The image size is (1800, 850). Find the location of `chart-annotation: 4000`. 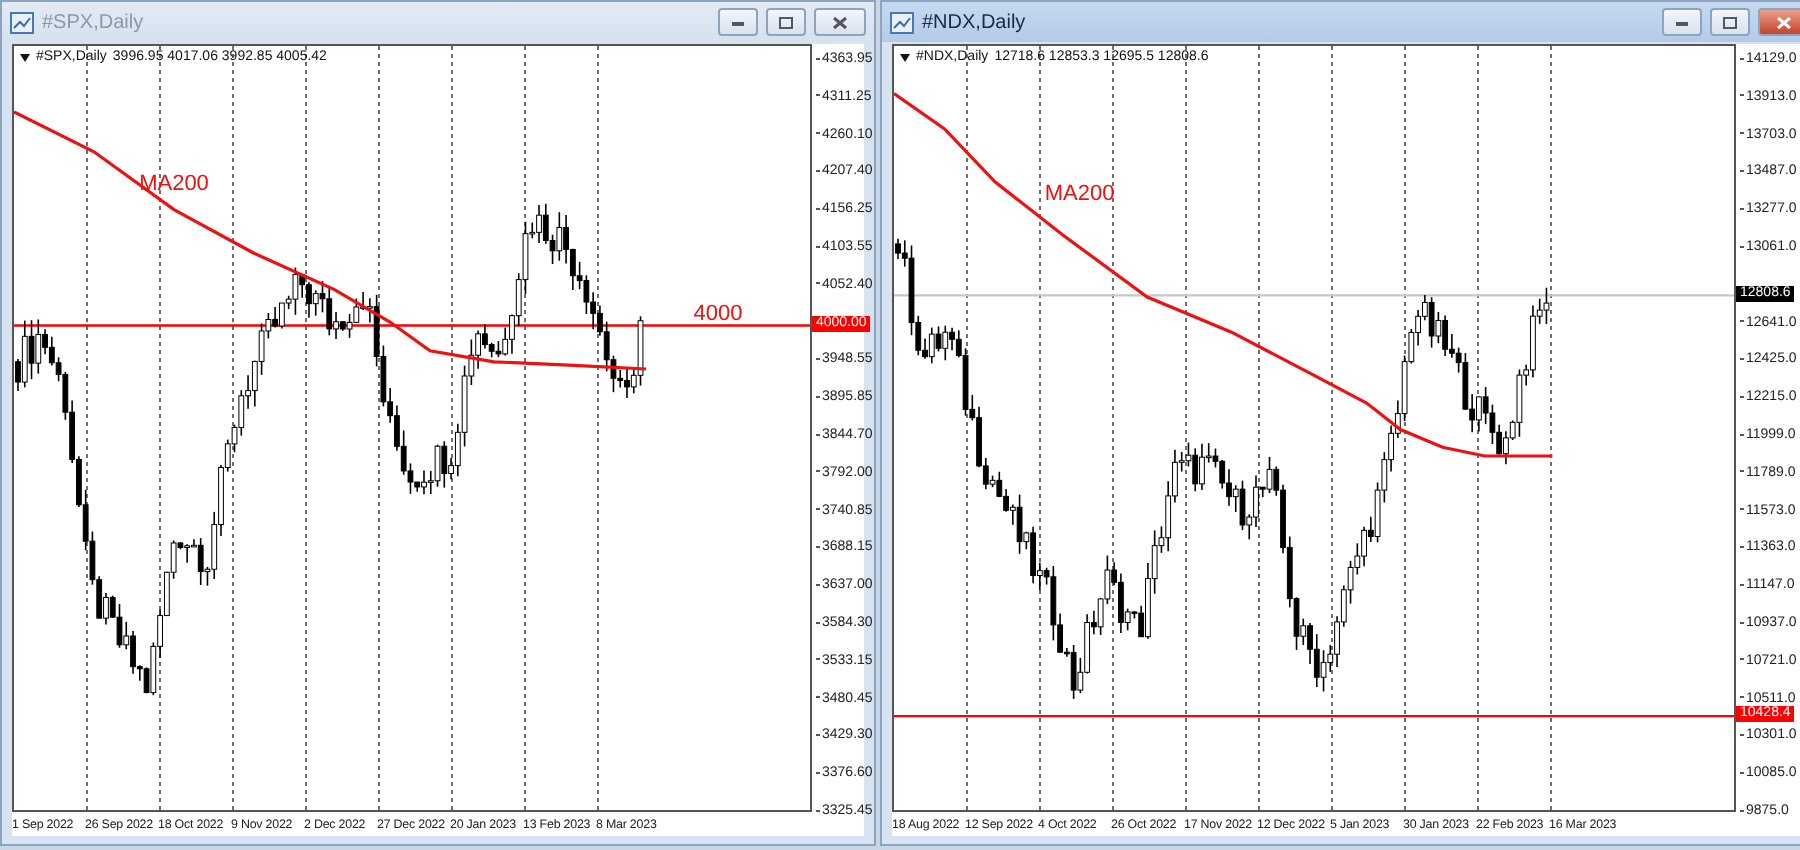

chart-annotation: 4000 is located at coordinates (718, 314).